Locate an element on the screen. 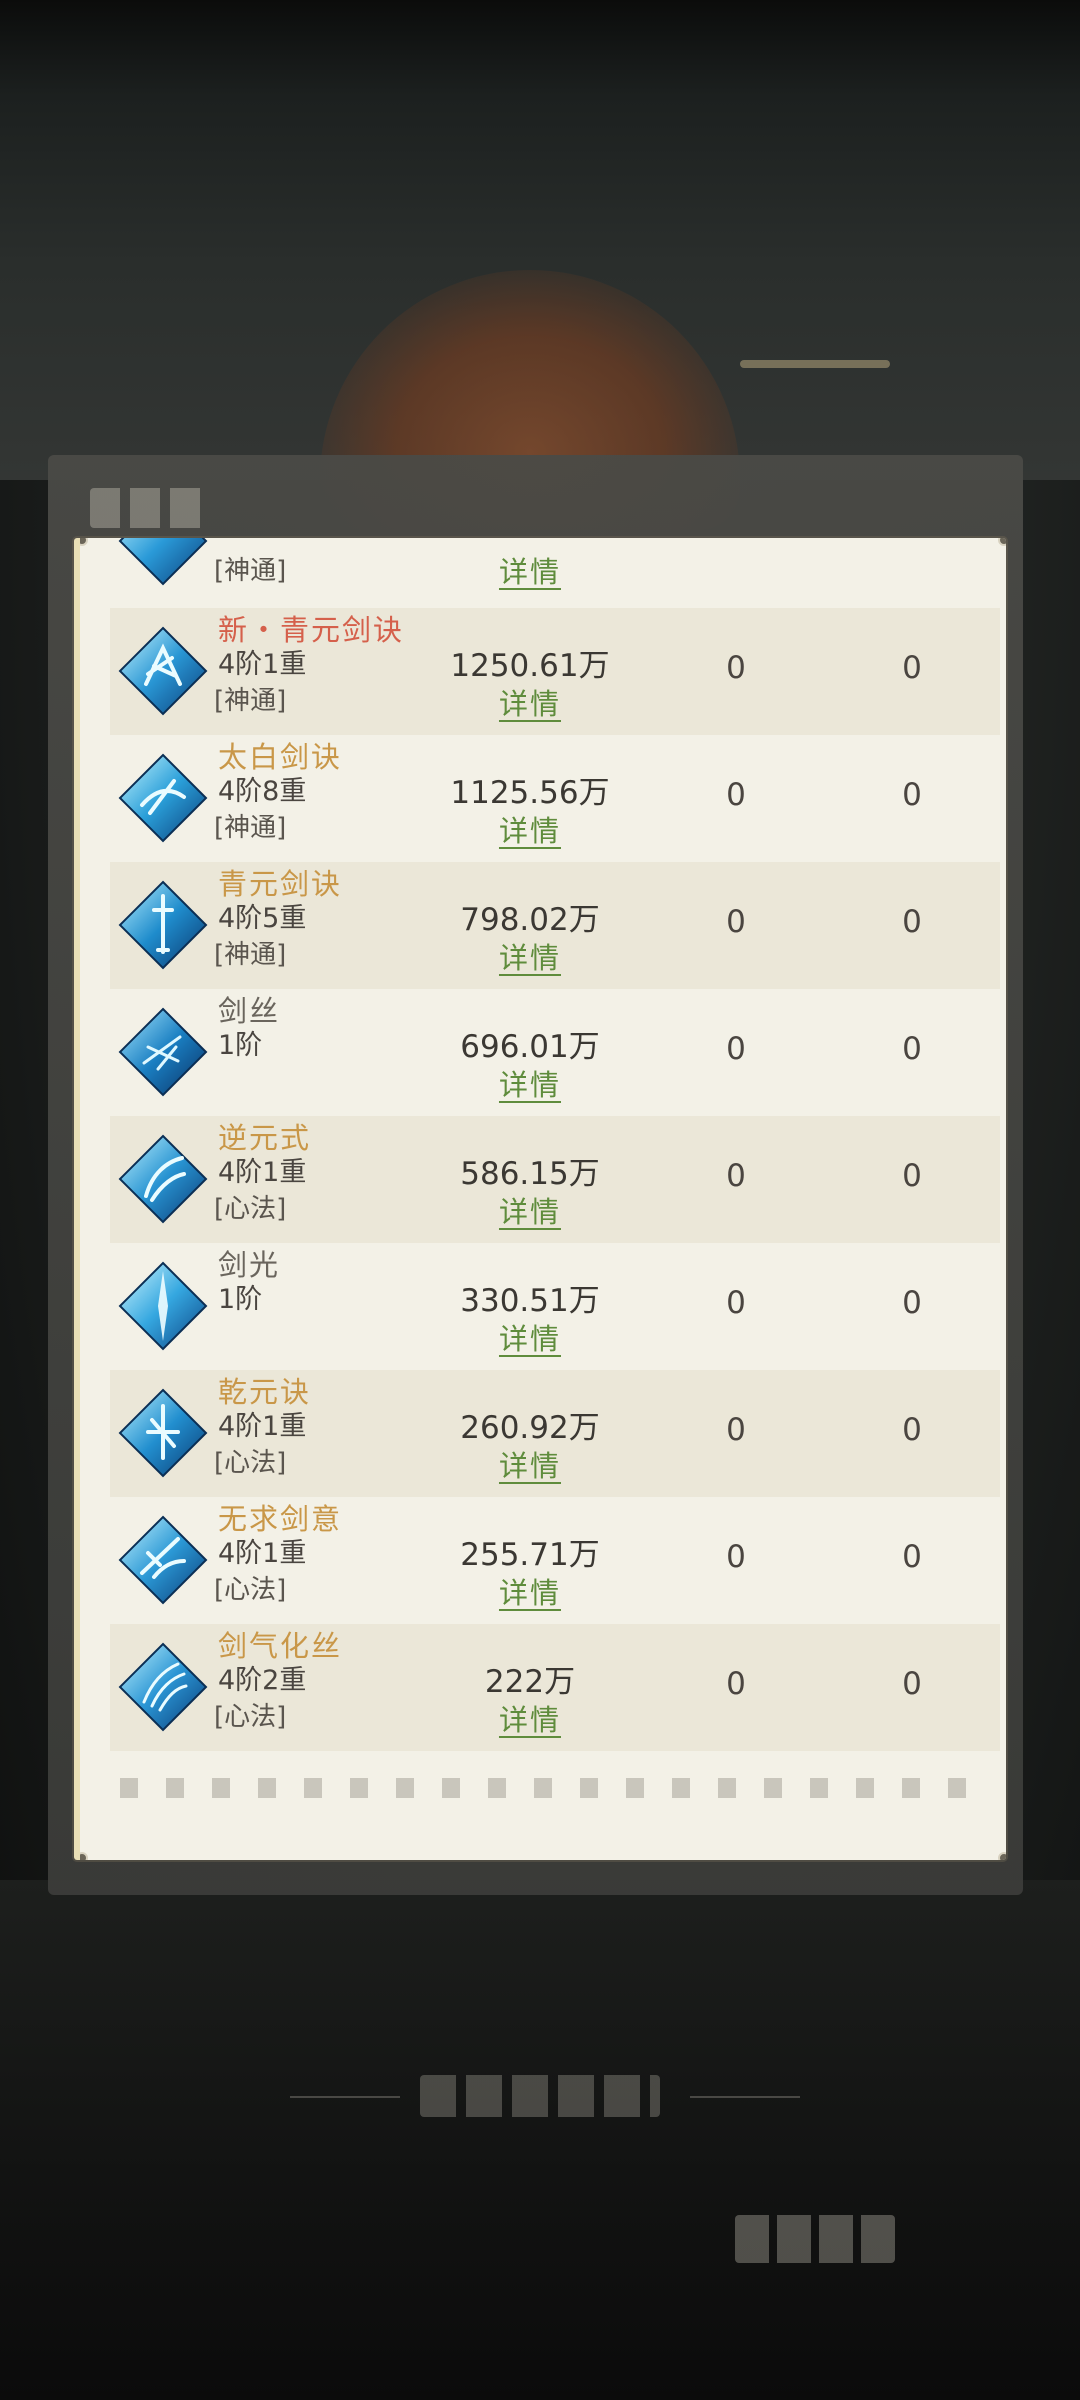  skill-tier: 4阶5重 is located at coordinates (262, 918).